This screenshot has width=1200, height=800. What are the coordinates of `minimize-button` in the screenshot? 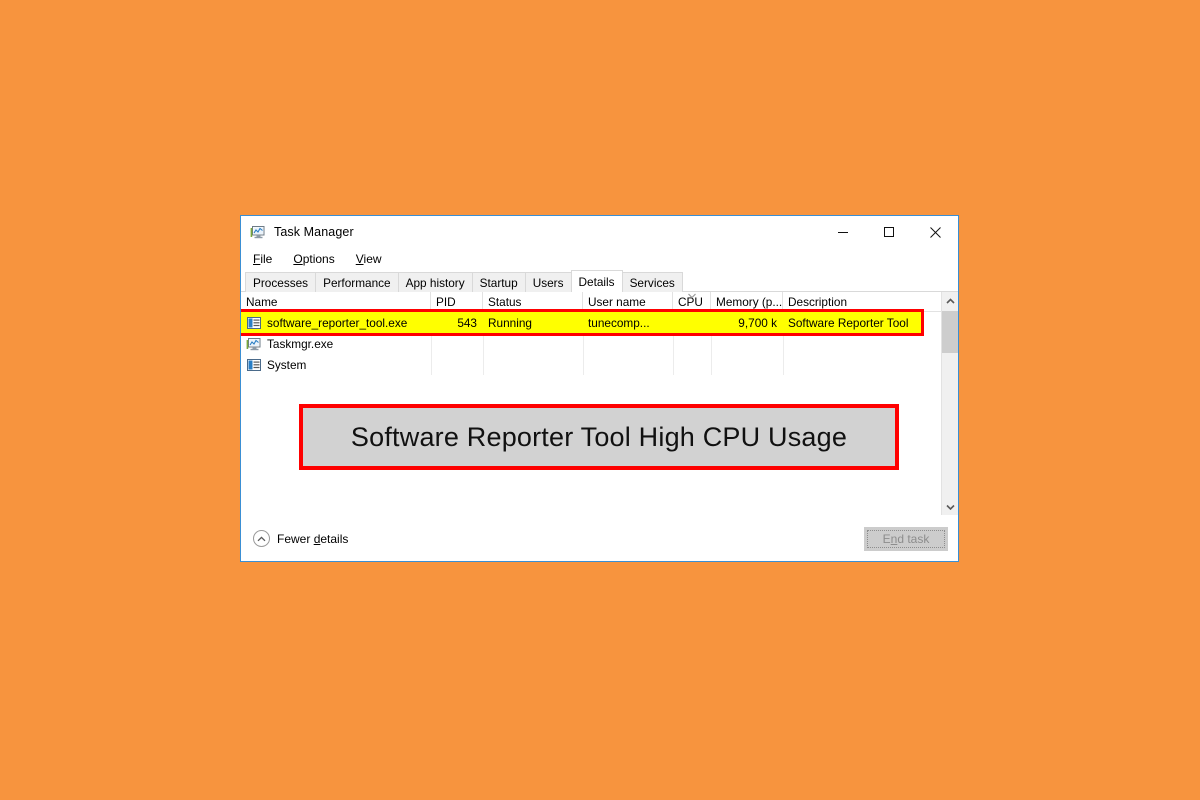 It's located at (843, 232).